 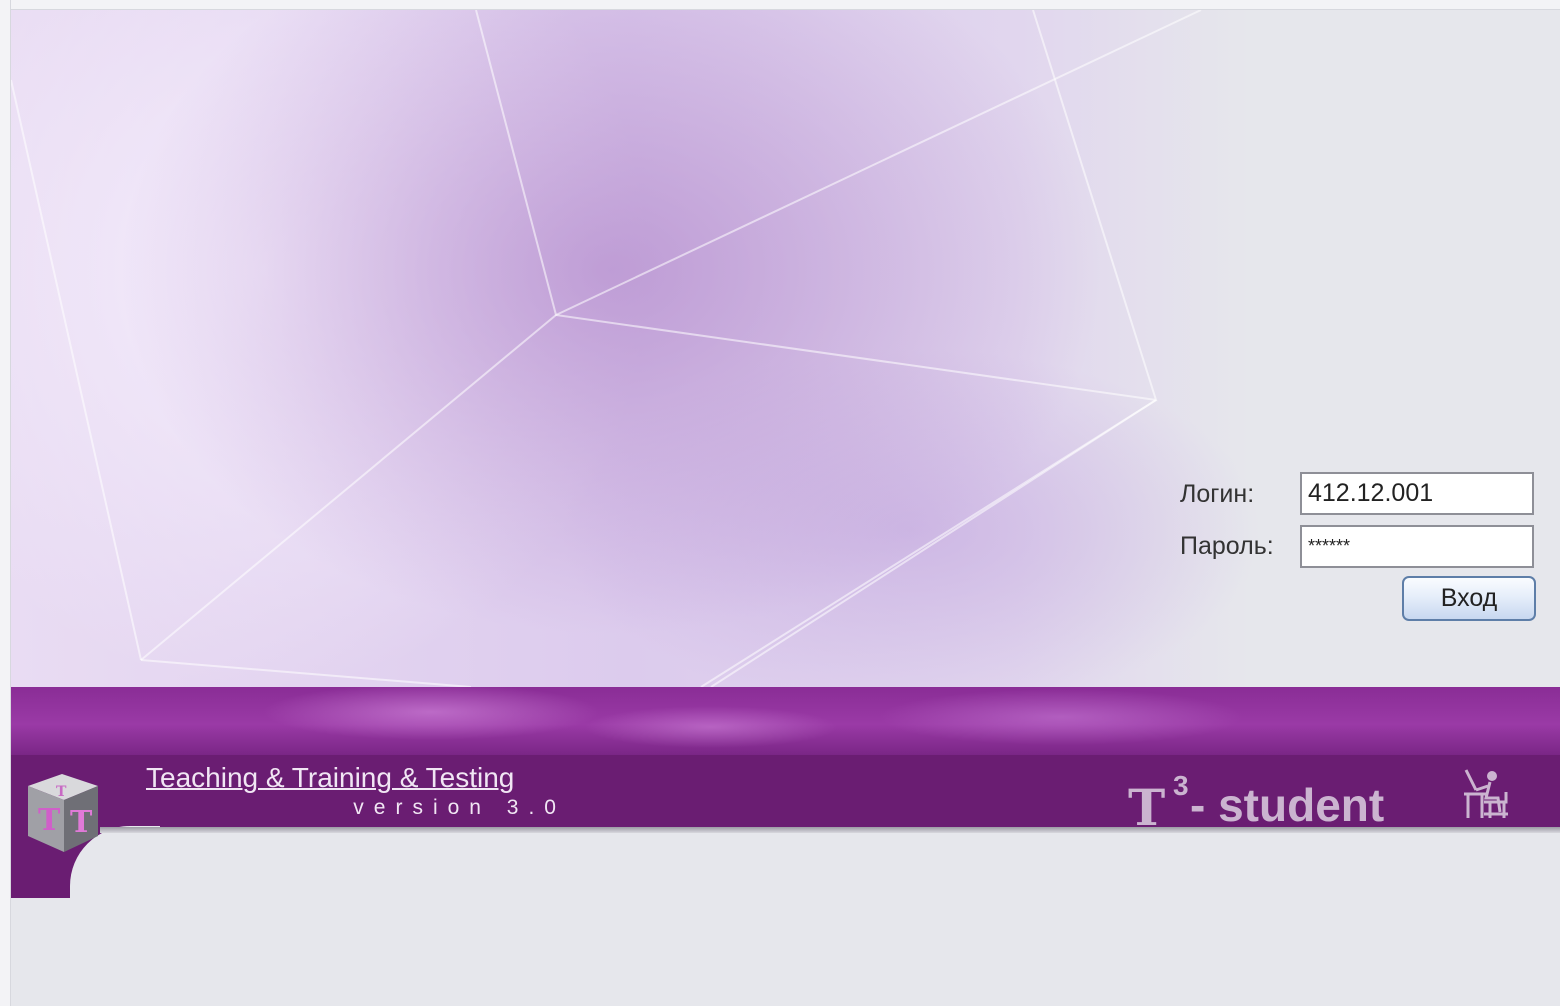 I want to click on product-superscript: 3, so click(x=1181, y=785).